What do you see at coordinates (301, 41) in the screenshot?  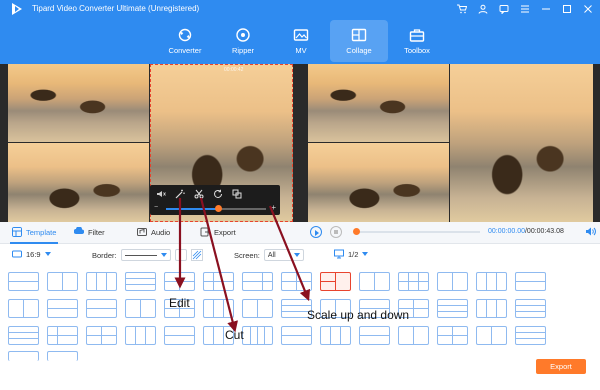 I see `tab-mv: MV` at bounding box center [301, 41].